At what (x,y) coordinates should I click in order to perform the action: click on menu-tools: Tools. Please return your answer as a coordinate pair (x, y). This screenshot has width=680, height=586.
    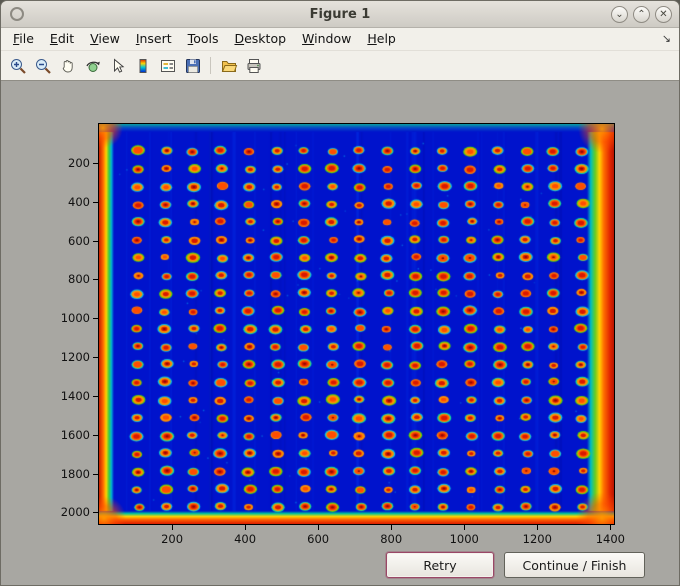
    Looking at the image, I should click on (203, 39).